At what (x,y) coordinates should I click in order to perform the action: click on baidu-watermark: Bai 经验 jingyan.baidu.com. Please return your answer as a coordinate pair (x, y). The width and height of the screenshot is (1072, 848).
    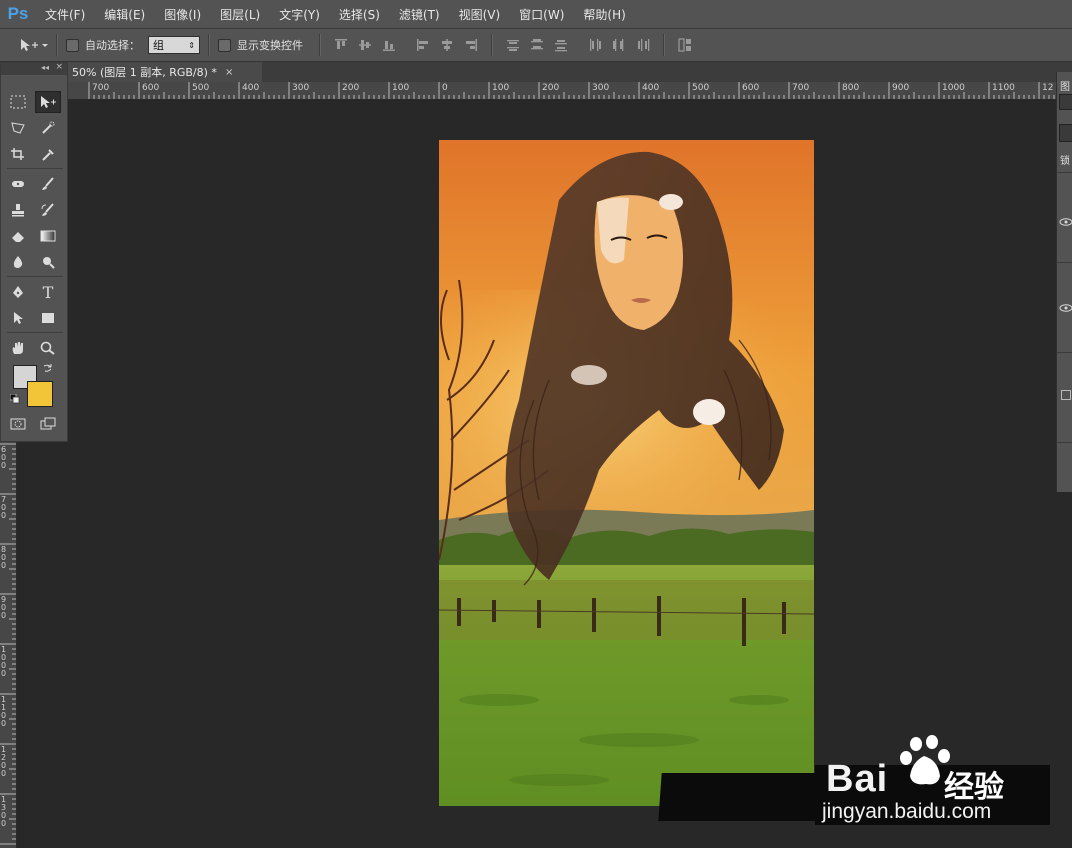
    Looking at the image, I should click on (932, 781).